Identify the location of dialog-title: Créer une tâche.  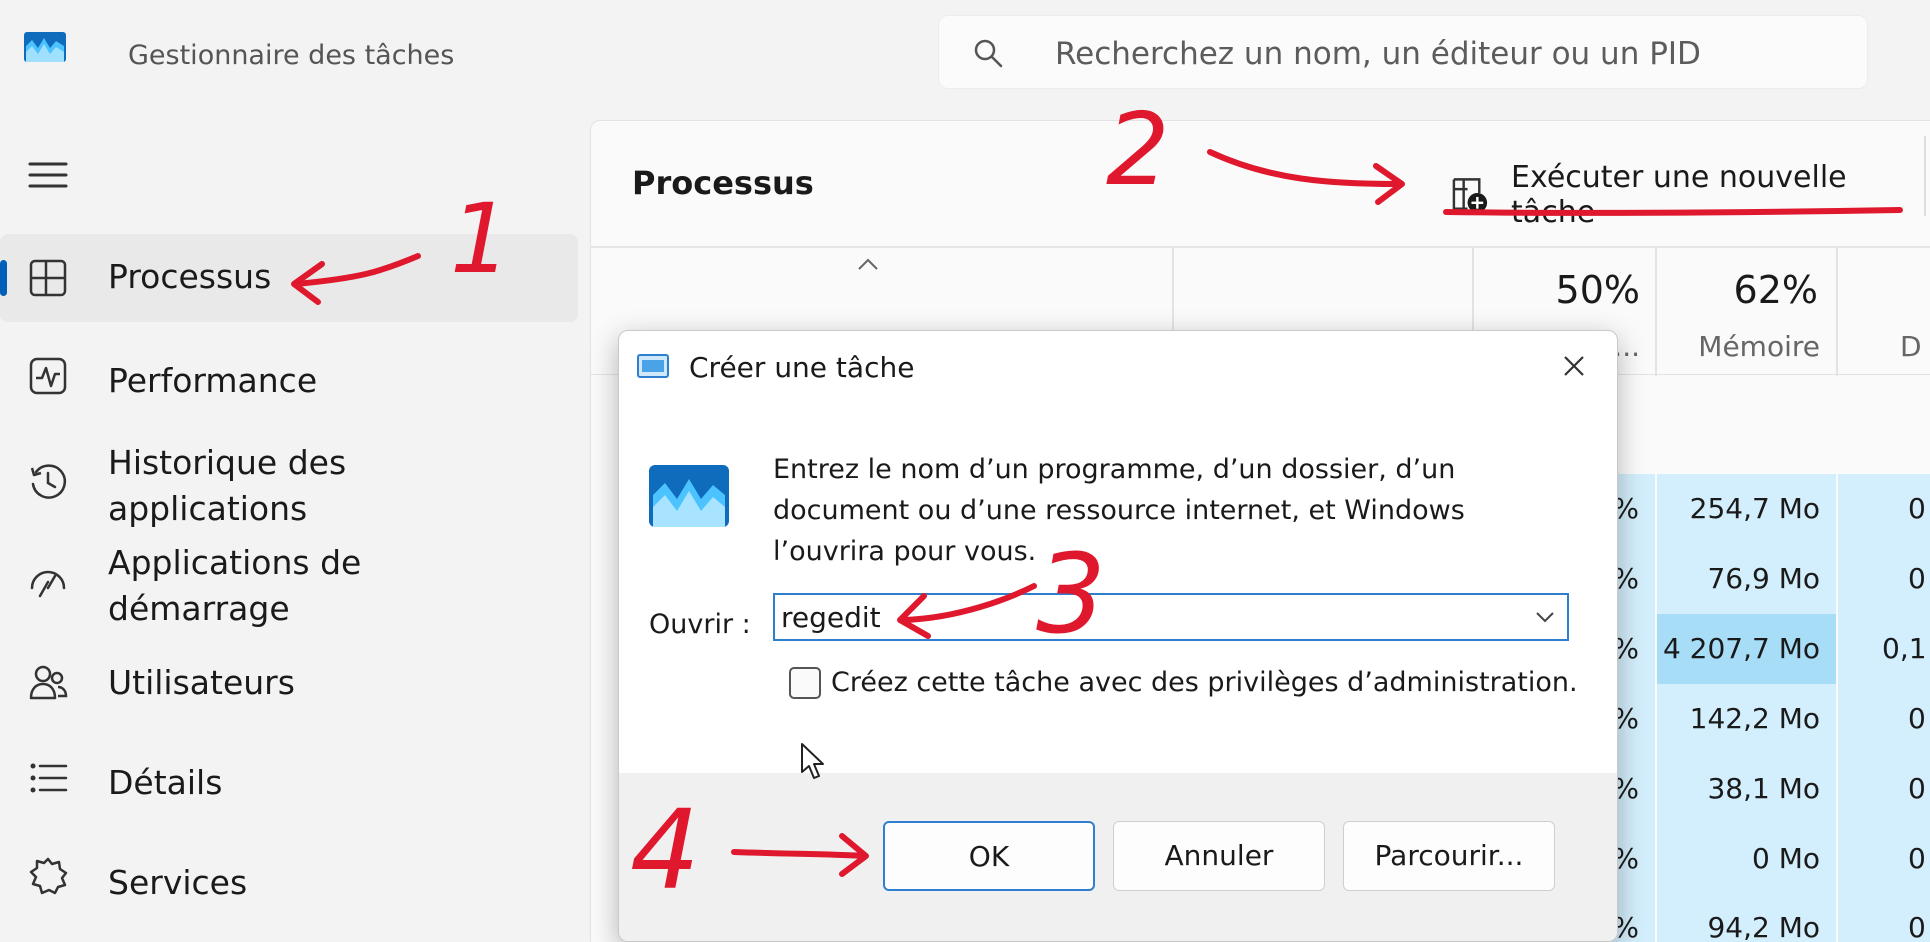
(802, 367).